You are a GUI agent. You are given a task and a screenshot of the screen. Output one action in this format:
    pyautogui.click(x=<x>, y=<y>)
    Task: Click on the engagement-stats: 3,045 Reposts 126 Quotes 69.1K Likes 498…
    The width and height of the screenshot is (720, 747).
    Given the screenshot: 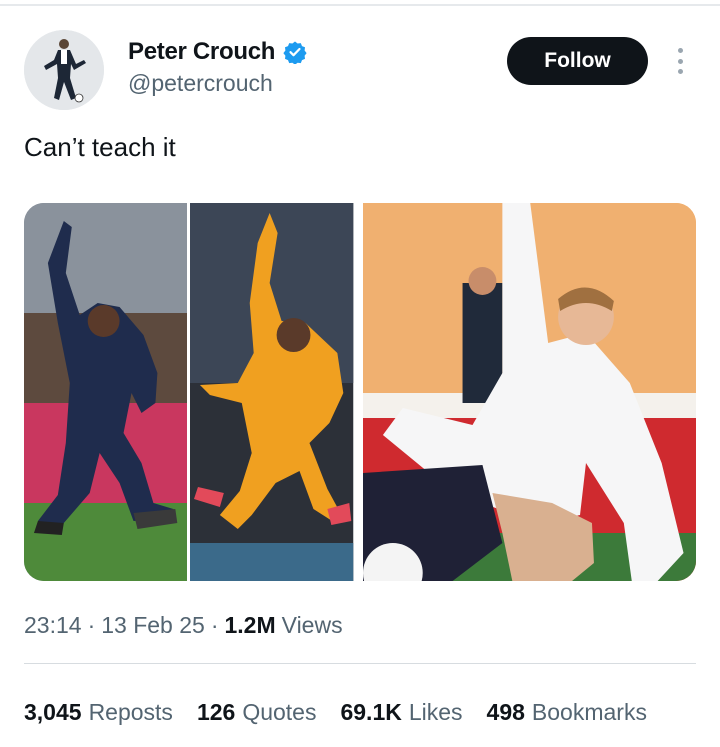 What is the action you would take?
    pyautogui.click(x=335, y=712)
    